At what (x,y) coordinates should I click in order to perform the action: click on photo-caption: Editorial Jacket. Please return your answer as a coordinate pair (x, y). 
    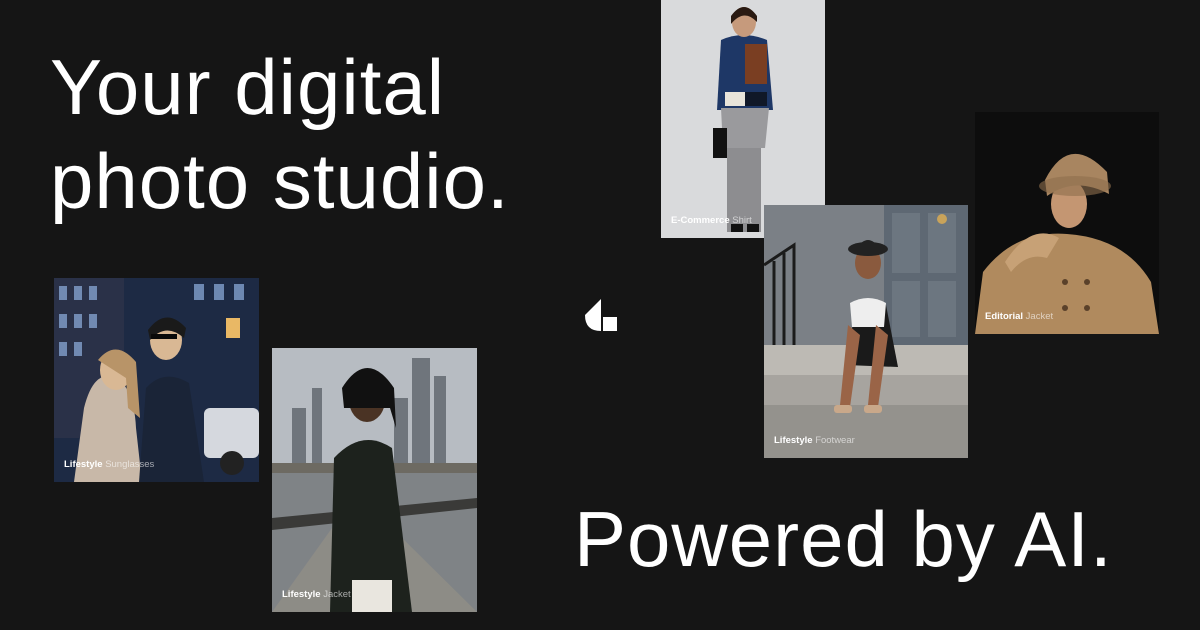
    Looking at the image, I should click on (1019, 316).